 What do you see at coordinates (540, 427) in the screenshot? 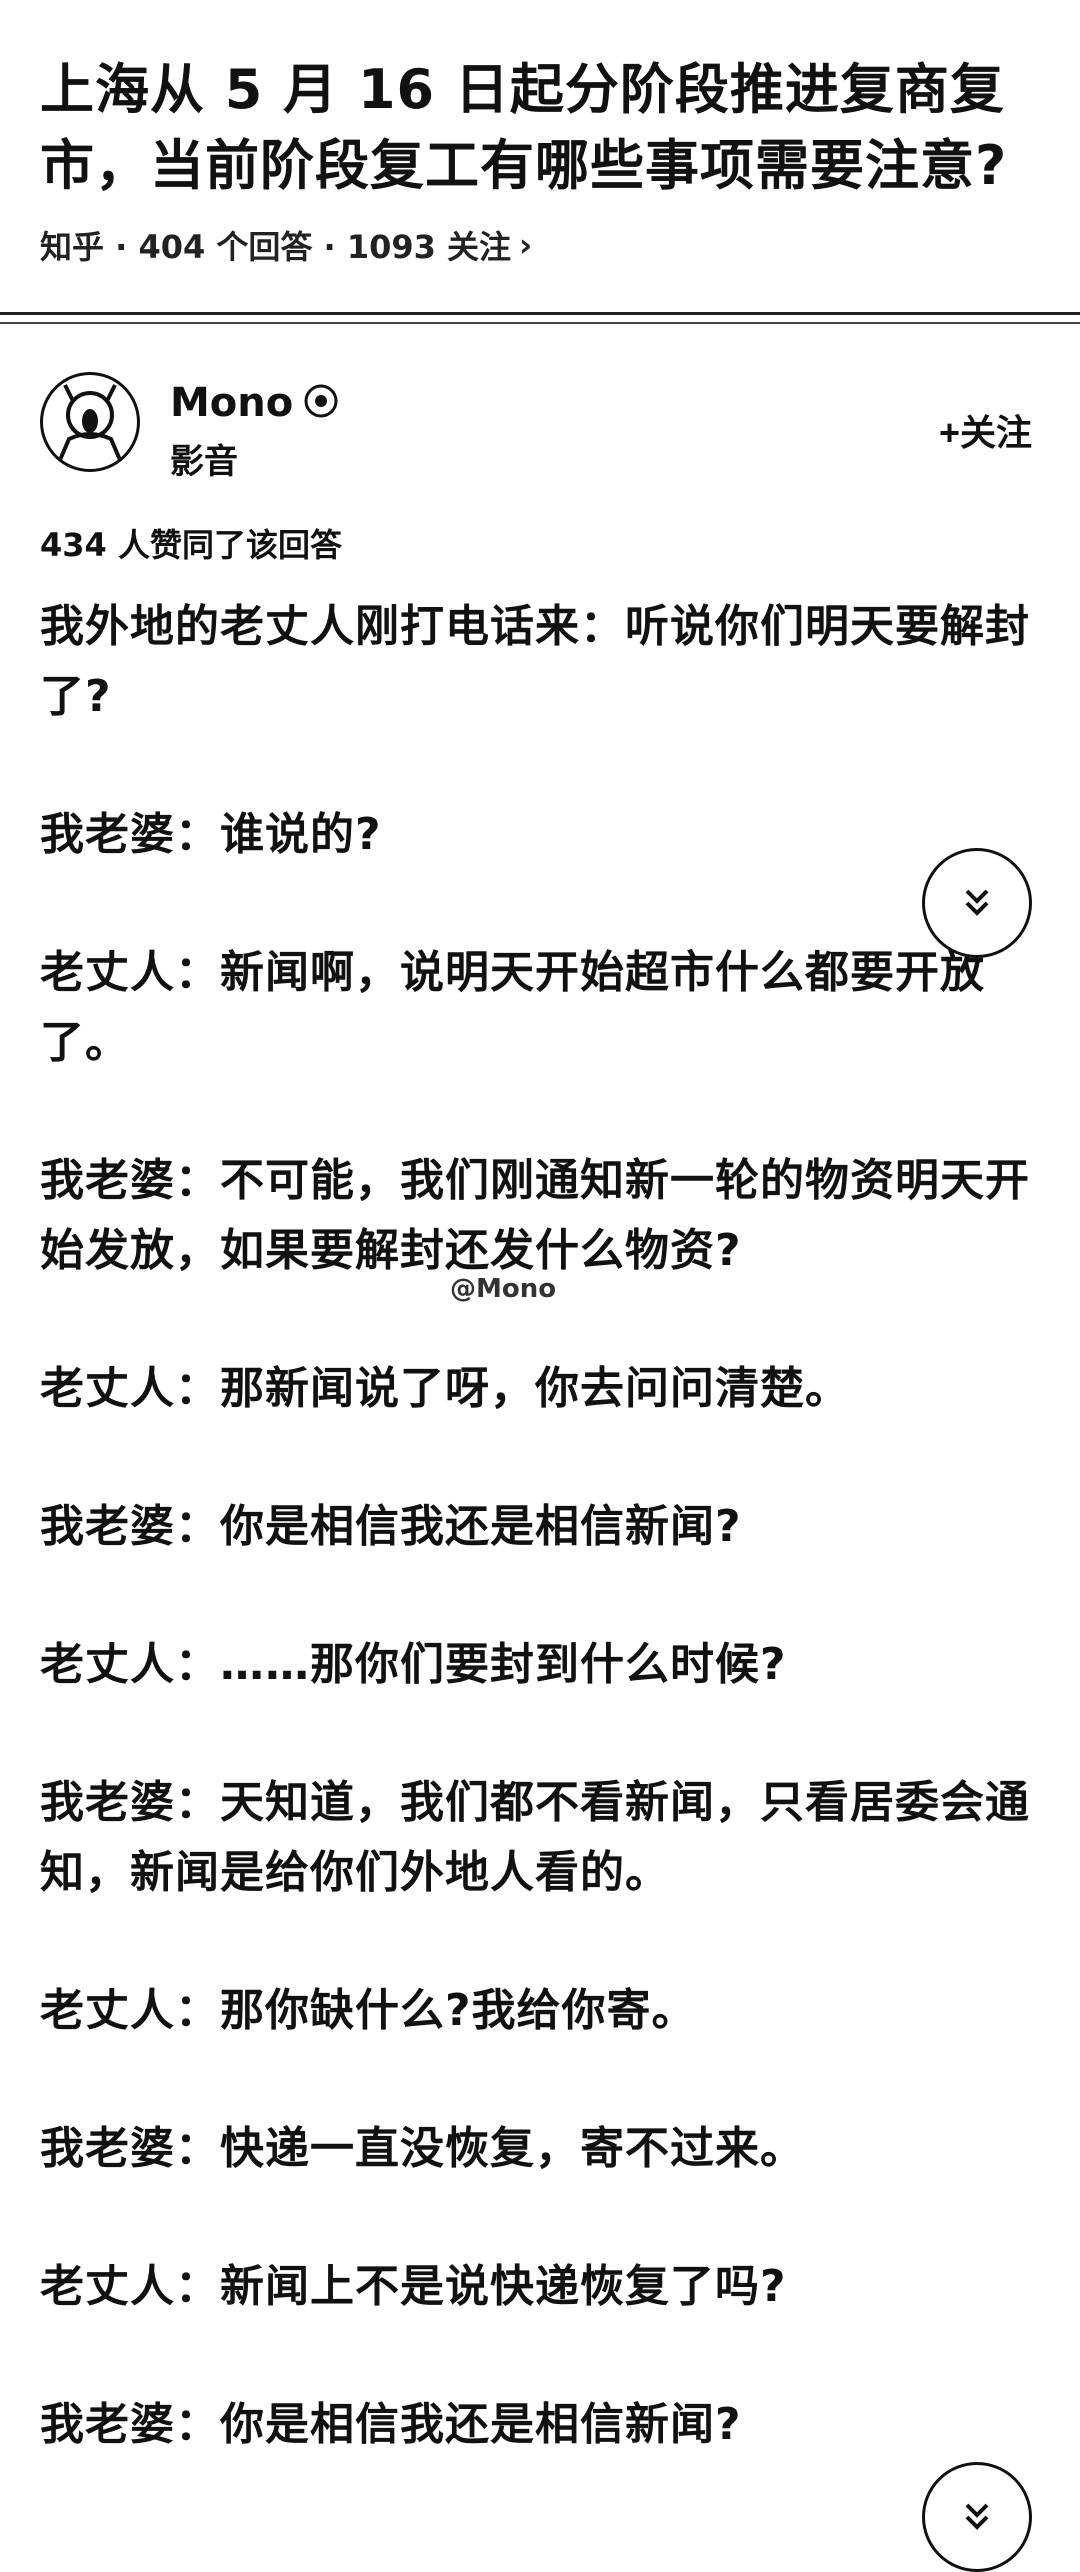
I see `author-row: Mono 影音 +关注` at bounding box center [540, 427].